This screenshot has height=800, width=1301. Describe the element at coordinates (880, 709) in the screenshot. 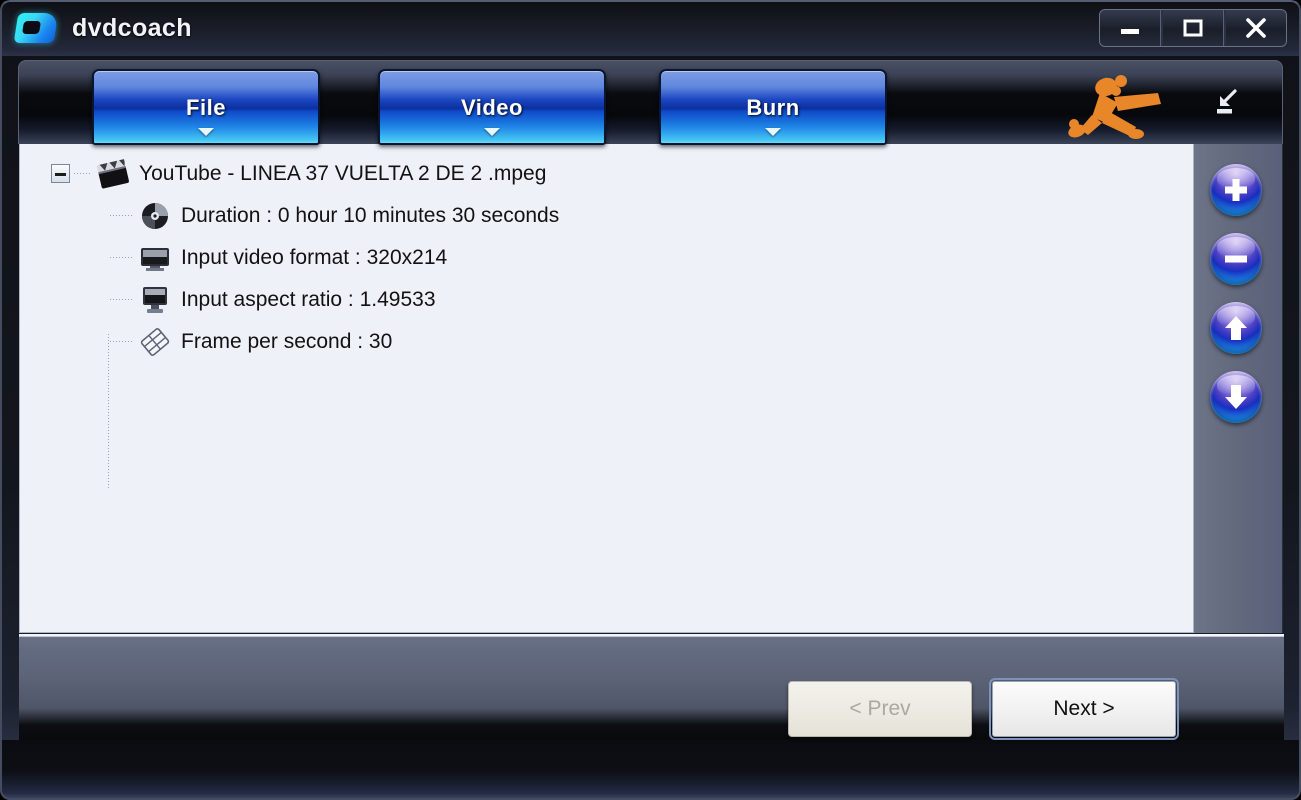

I see `prev-button: < Prev` at that location.